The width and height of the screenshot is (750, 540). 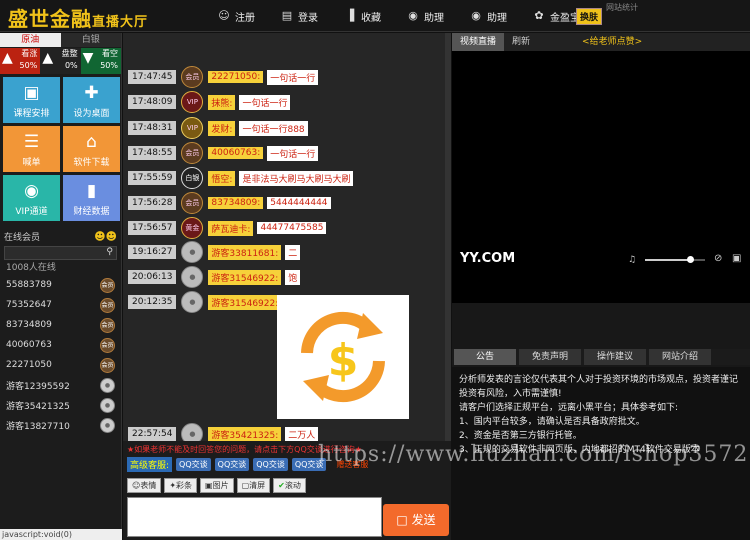 I want to click on site-stat-link: 网站统计, so click(x=622, y=7).